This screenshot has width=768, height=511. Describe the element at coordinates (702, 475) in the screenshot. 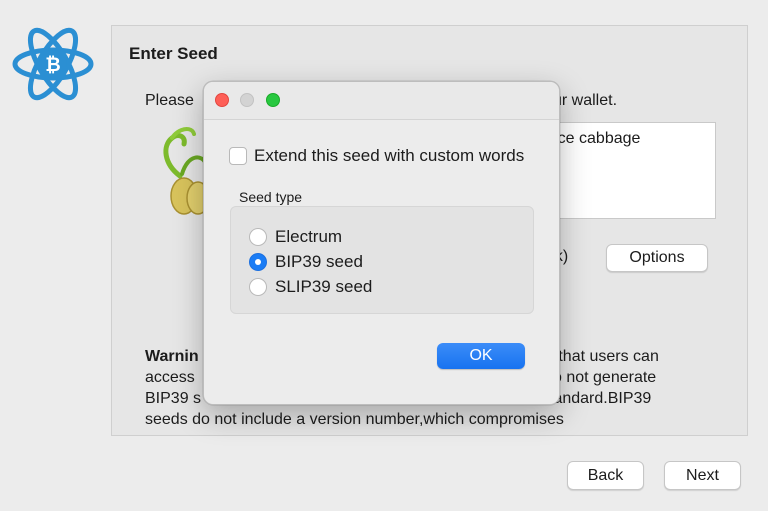

I see `next-button: Next` at that location.